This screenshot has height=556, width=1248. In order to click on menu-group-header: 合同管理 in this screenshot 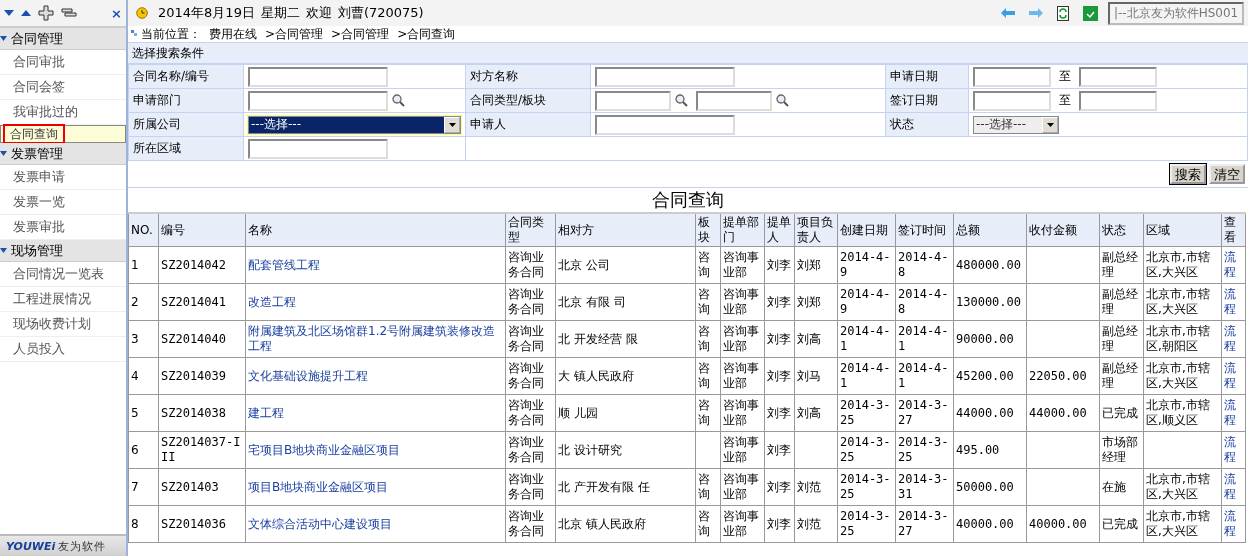, I will do `click(63, 39)`.